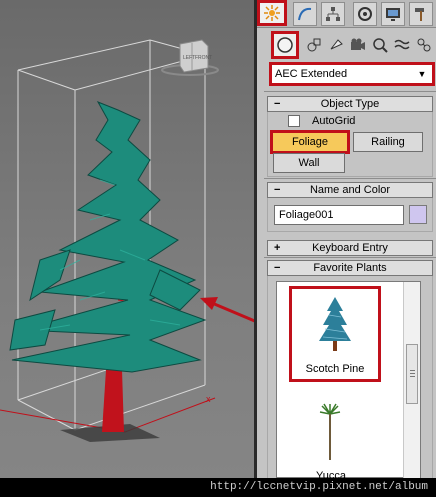 This screenshot has width=436, height=497. I want to click on keyboard-entry-rollout-header: + Keyboard Entry, so click(350, 248).